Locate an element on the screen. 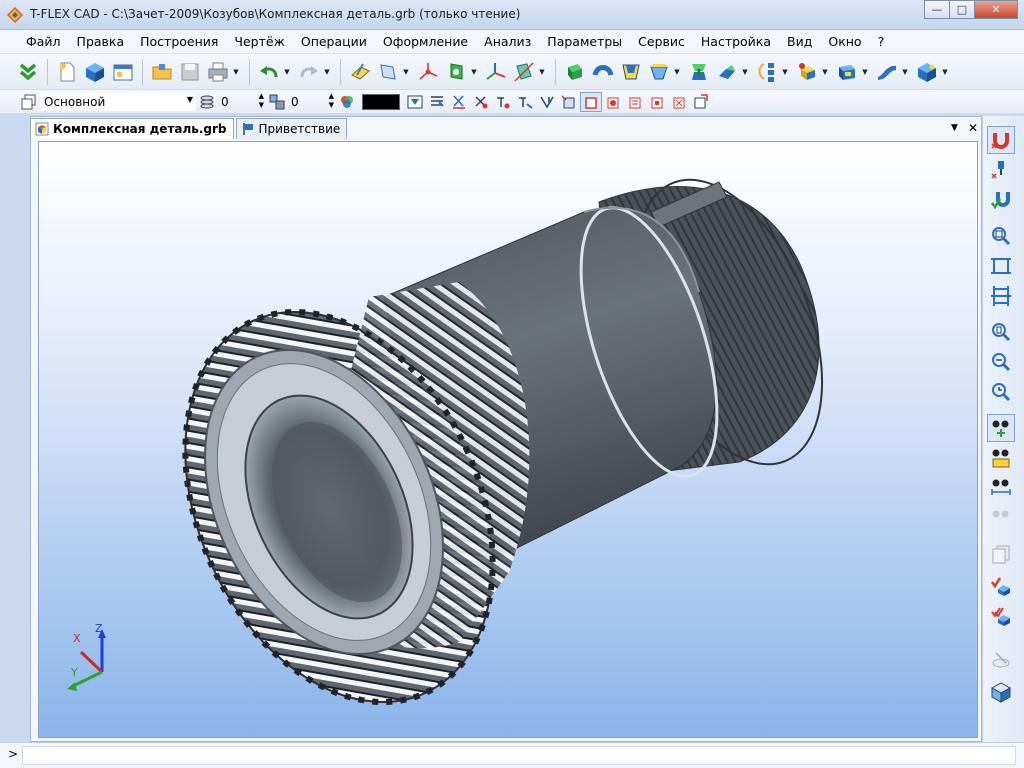  shell-dropdown-arrow: ▼ is located at coordinates (865, 72).